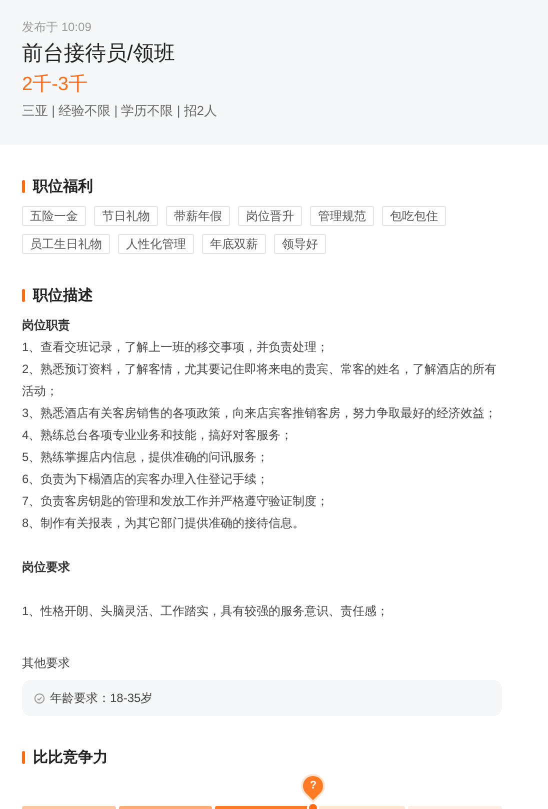 Image resolution: width=548 pixels, height=809 pixels. Describe the element at coordinates (198, 216) in the screenshot. I see `benefit-tag: 带薪年假` at that location.